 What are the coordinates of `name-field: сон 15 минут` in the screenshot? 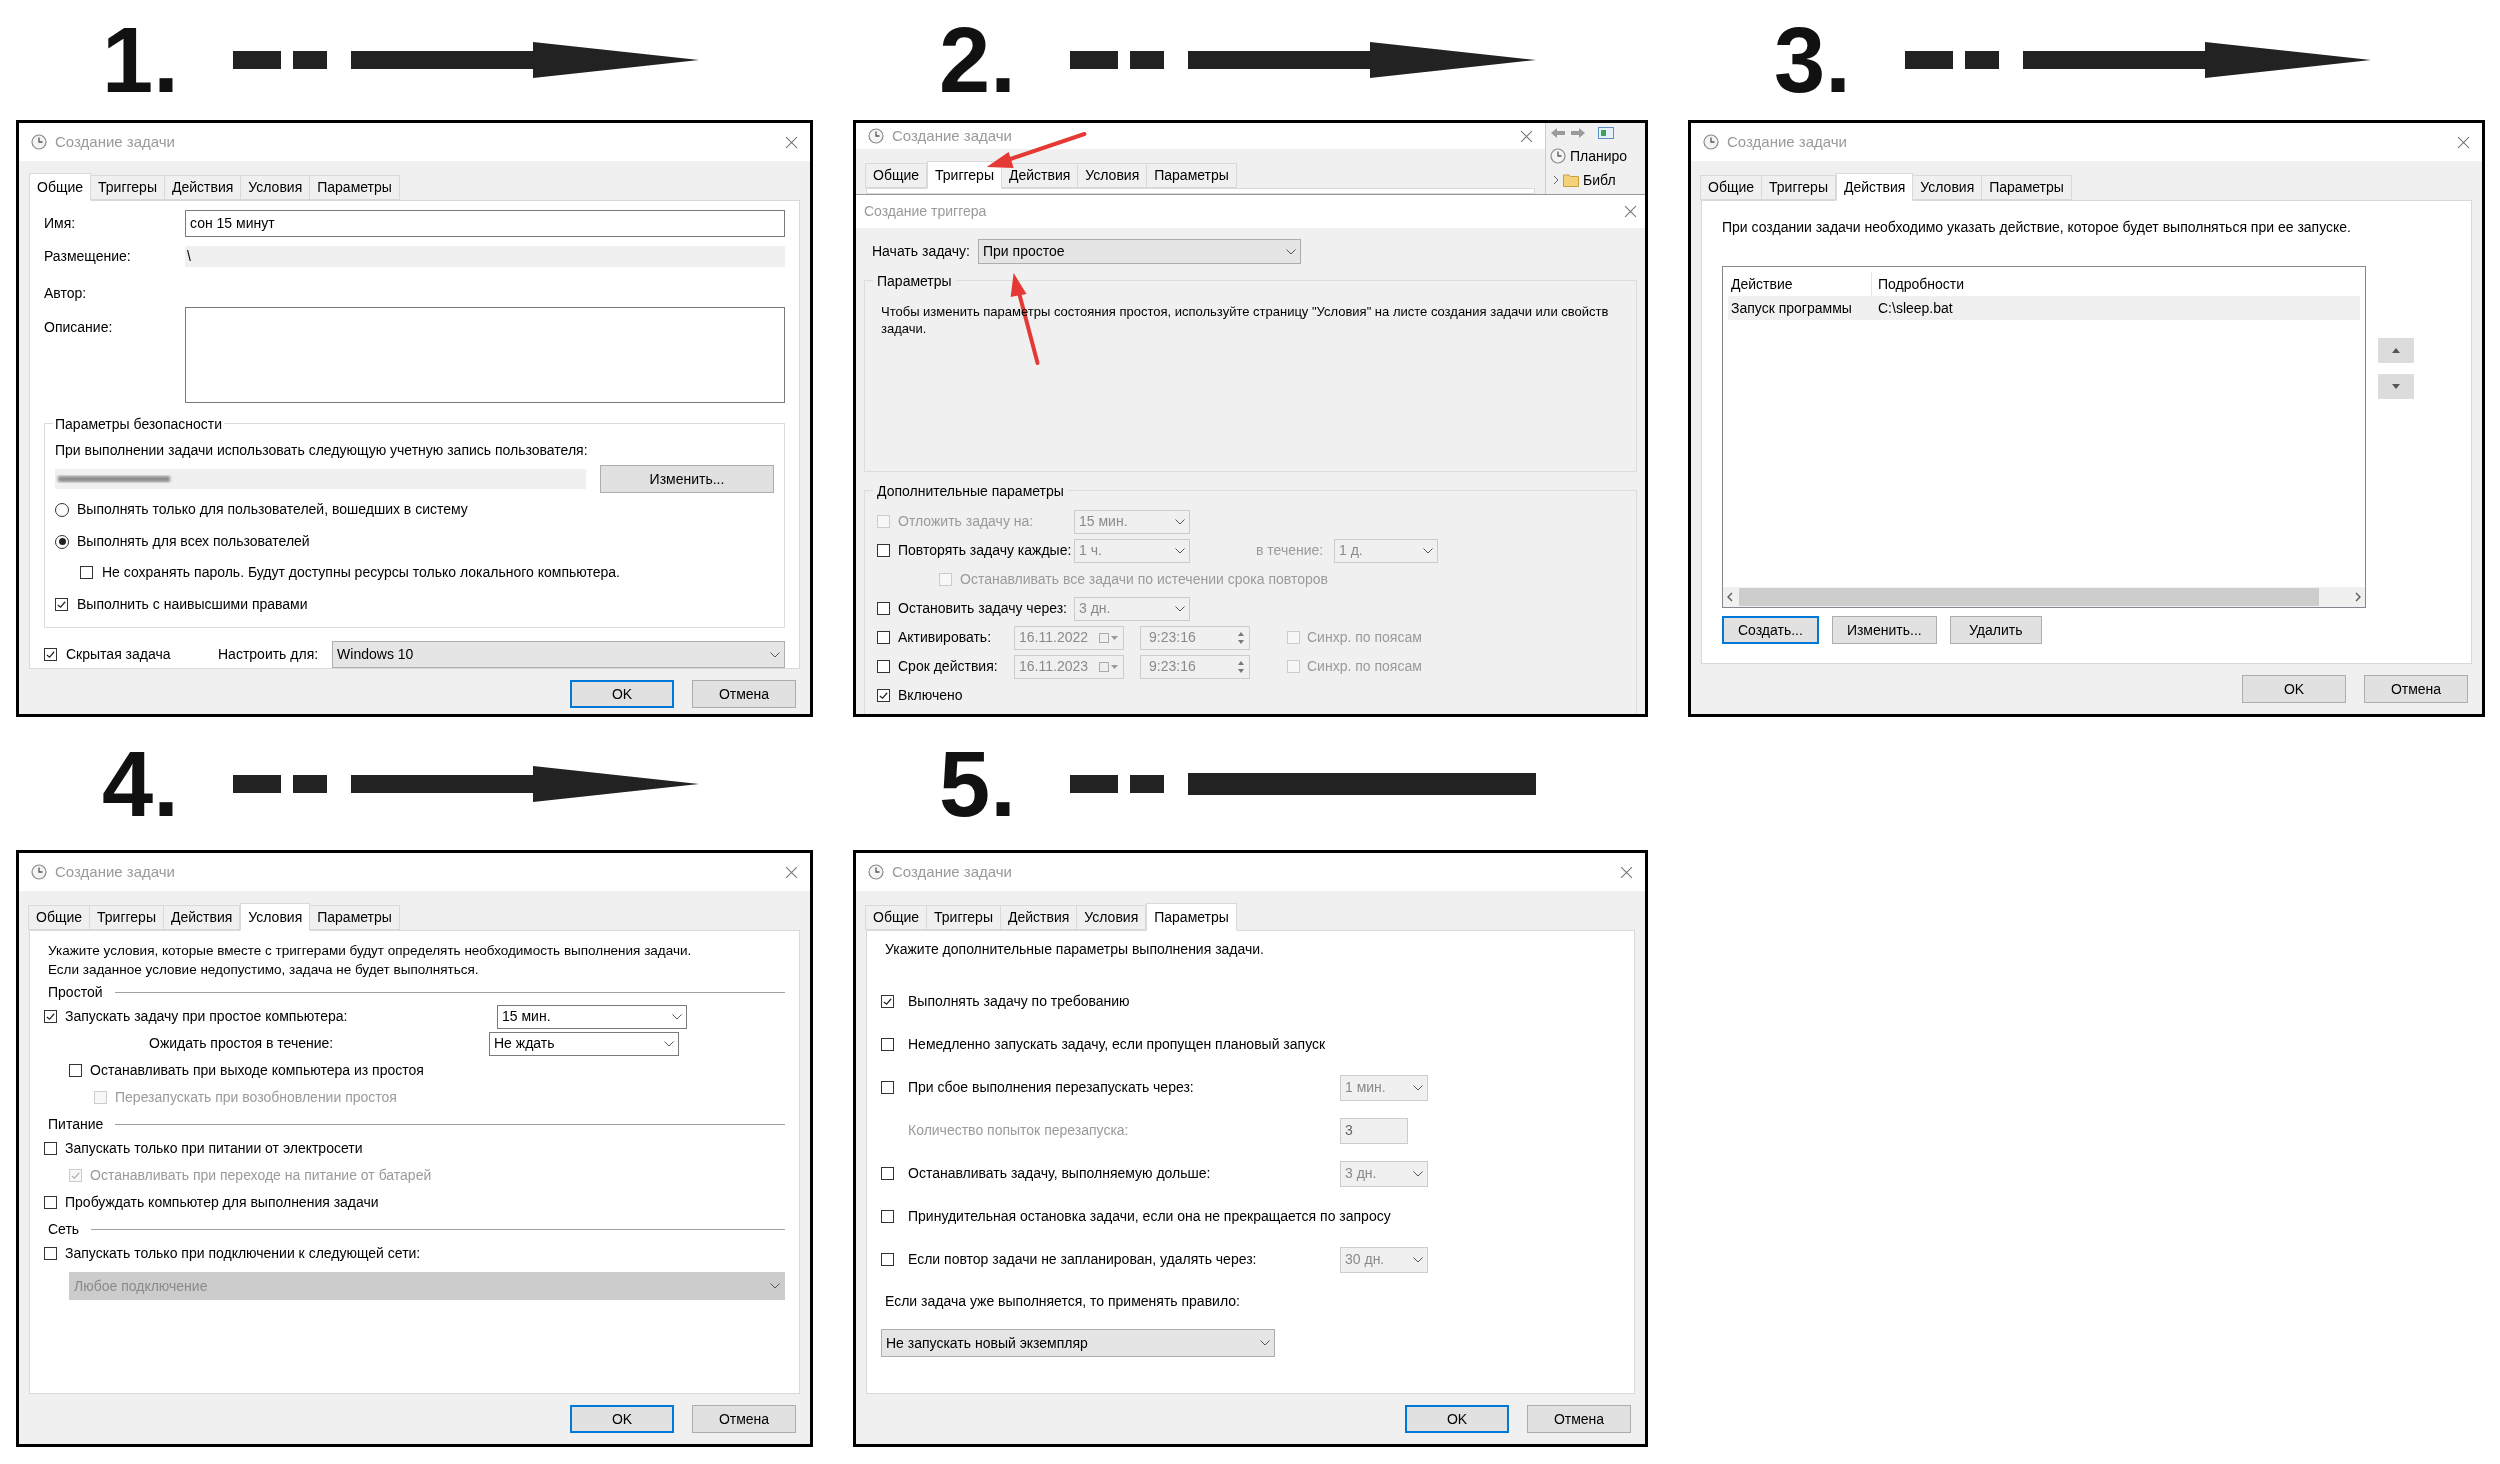 It's located at (485, 223).